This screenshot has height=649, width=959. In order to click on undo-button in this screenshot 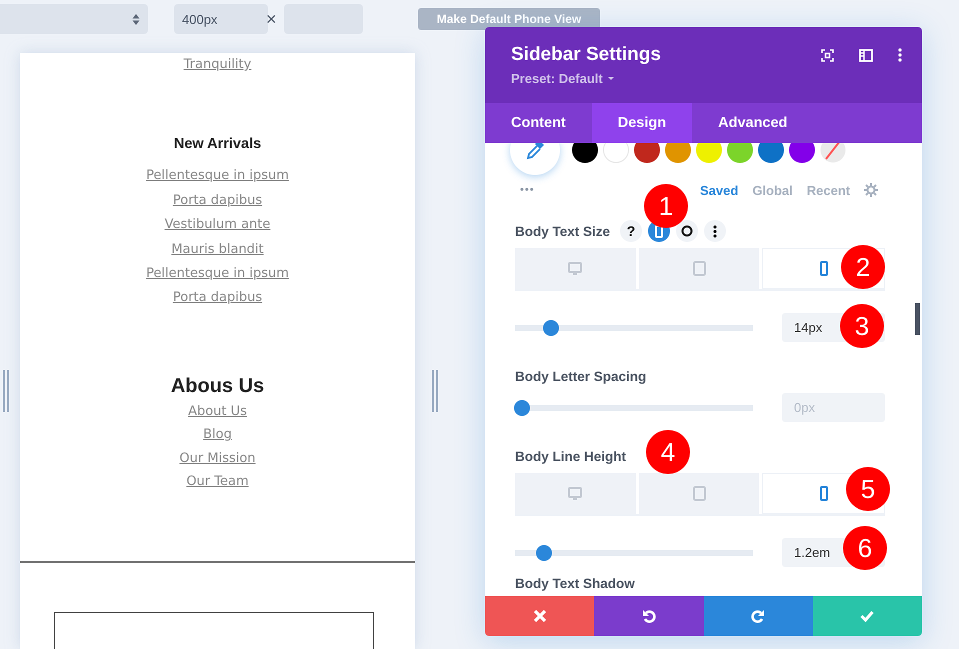, I will do `click(649, 616)`.